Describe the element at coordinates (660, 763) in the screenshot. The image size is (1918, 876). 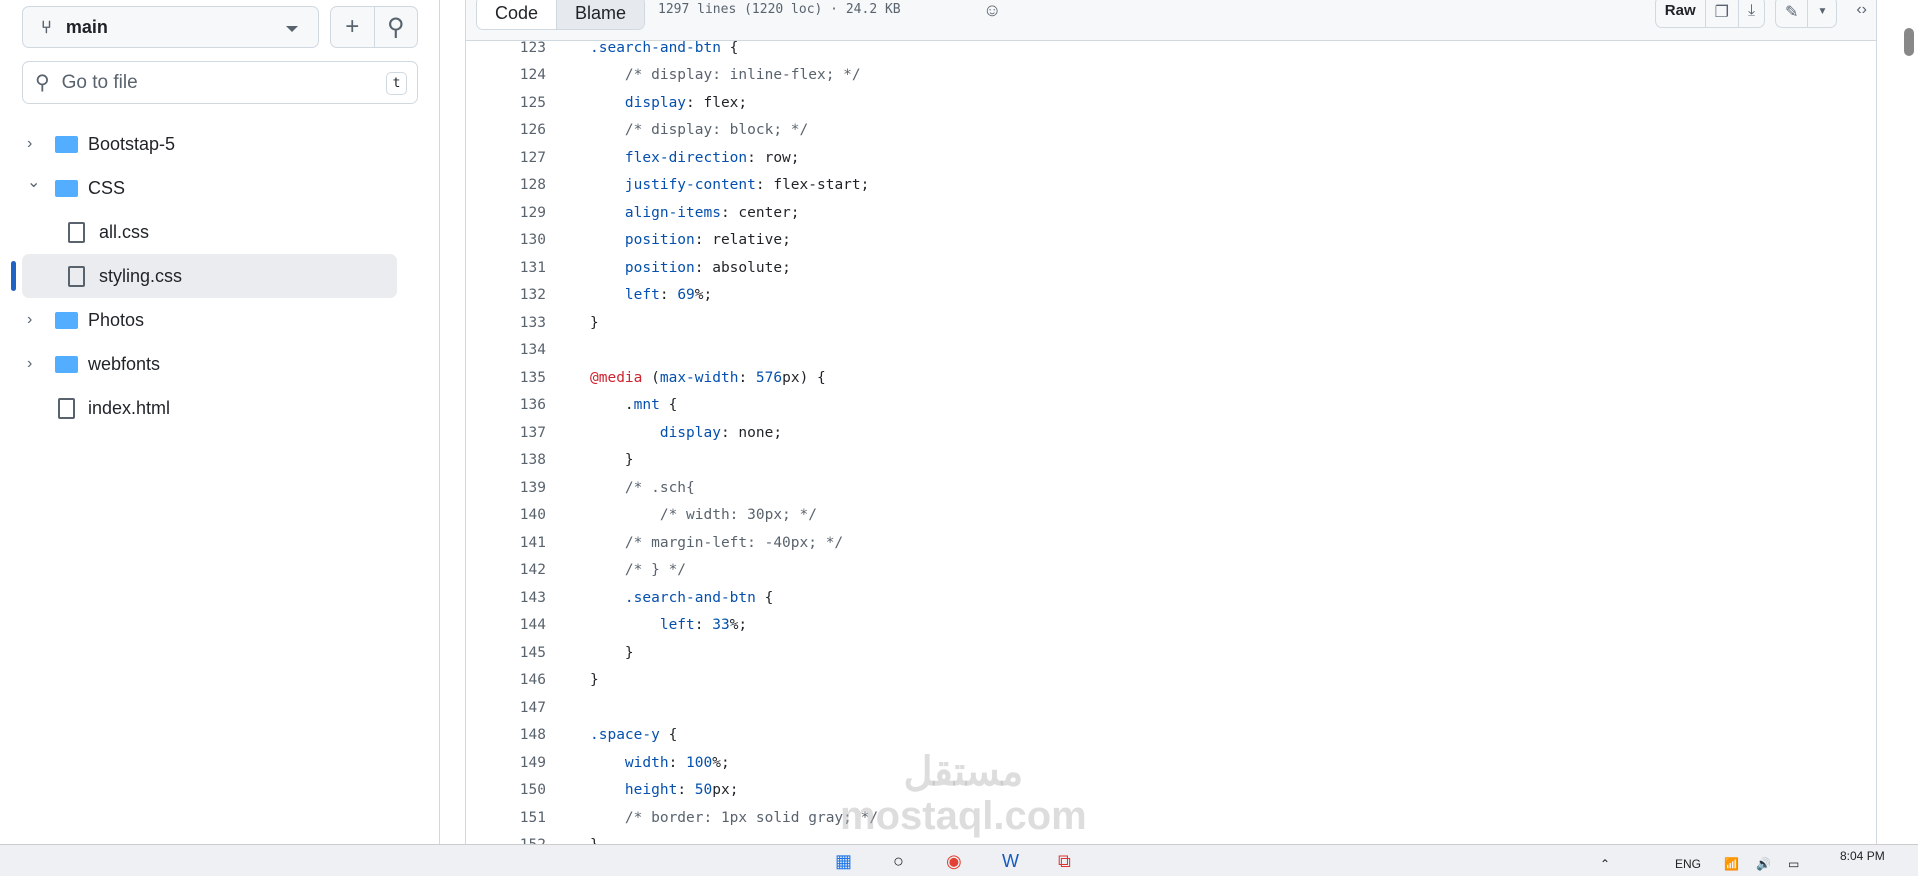
I see `code-text: width: 100%;` at that location.